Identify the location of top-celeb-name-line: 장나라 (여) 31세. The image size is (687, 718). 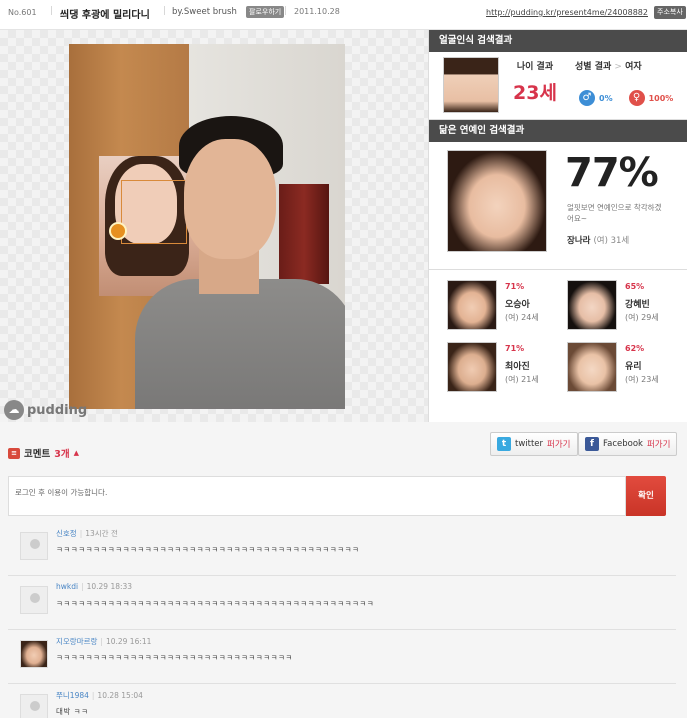
(598, 240).